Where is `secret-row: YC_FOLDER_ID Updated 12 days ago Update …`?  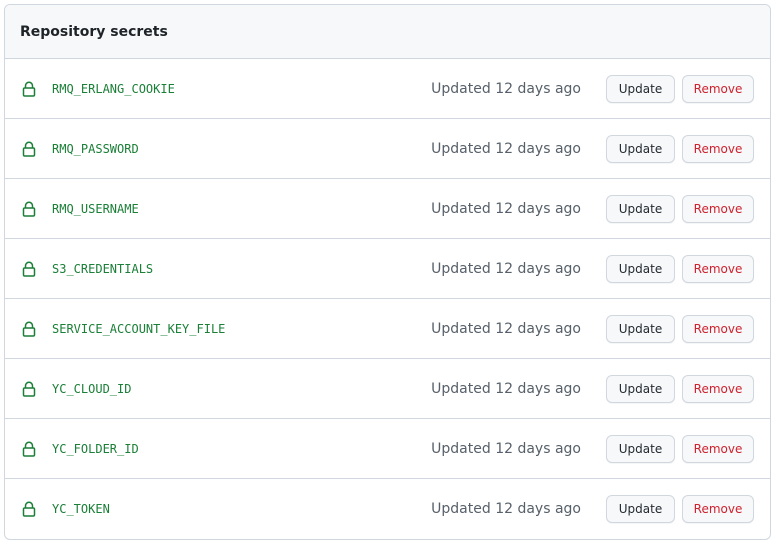
secret-row: YC_FOLDER_ID Updated 12 days ago Update … is located at coordinates (387, 449).